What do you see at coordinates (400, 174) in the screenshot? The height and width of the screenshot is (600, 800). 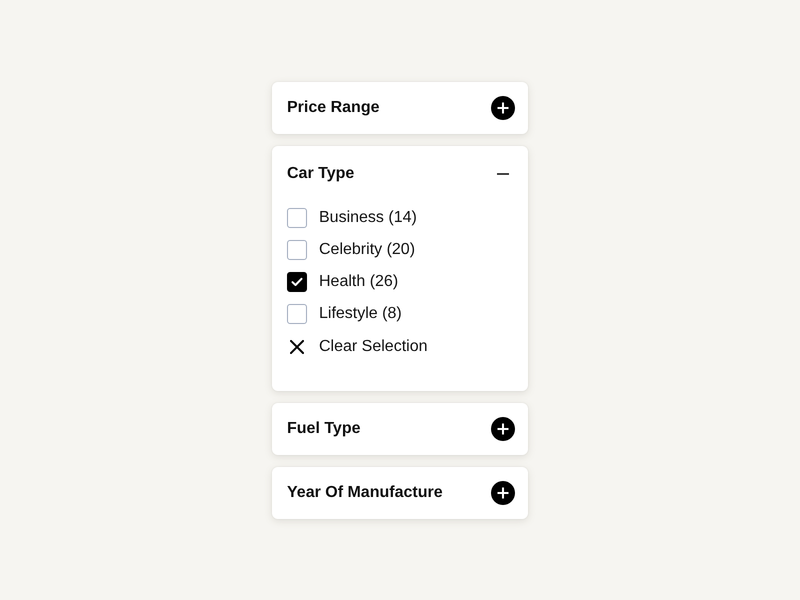 I see `filter-header: Car Type` at bounding box center [400, 174].